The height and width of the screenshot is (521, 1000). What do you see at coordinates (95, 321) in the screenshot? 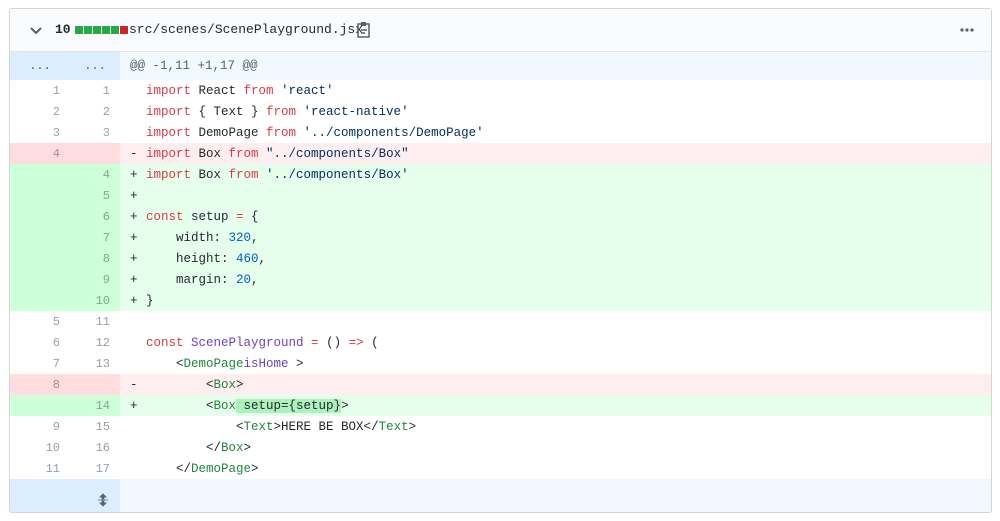
I see `new-line-number: 11` at bounding box center [95, 321].